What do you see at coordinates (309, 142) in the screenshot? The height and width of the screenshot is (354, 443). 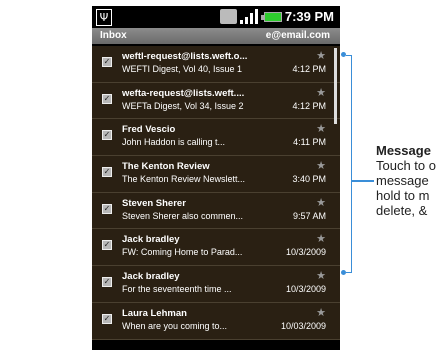 I see `message-date: 4:11 PM` at bounding box center [309, 142].